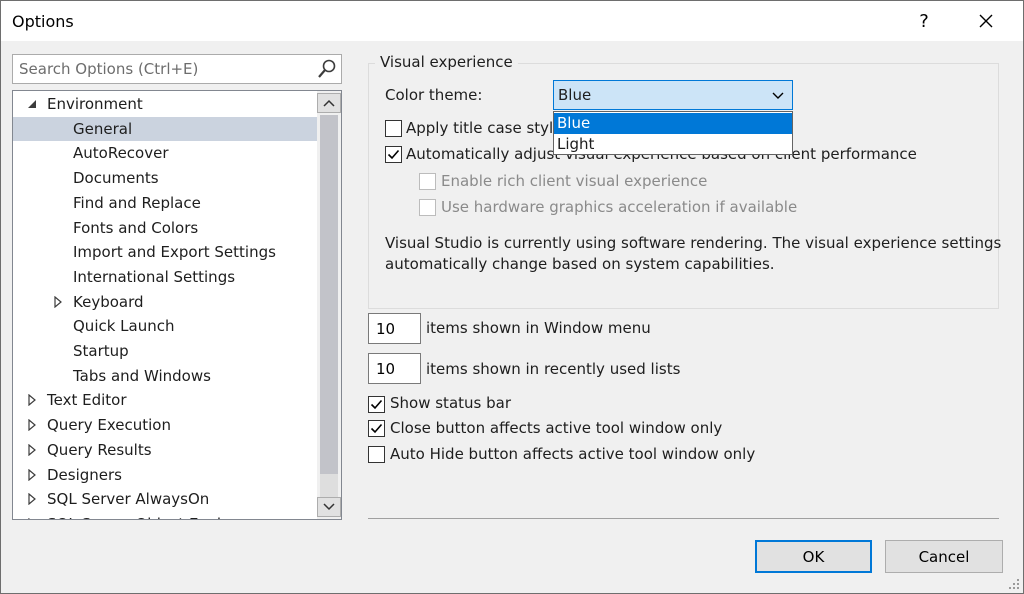 The width and height of the screenshot is (1024, 594). I want to click on hw-accel-checkbox, so click(427, 207).